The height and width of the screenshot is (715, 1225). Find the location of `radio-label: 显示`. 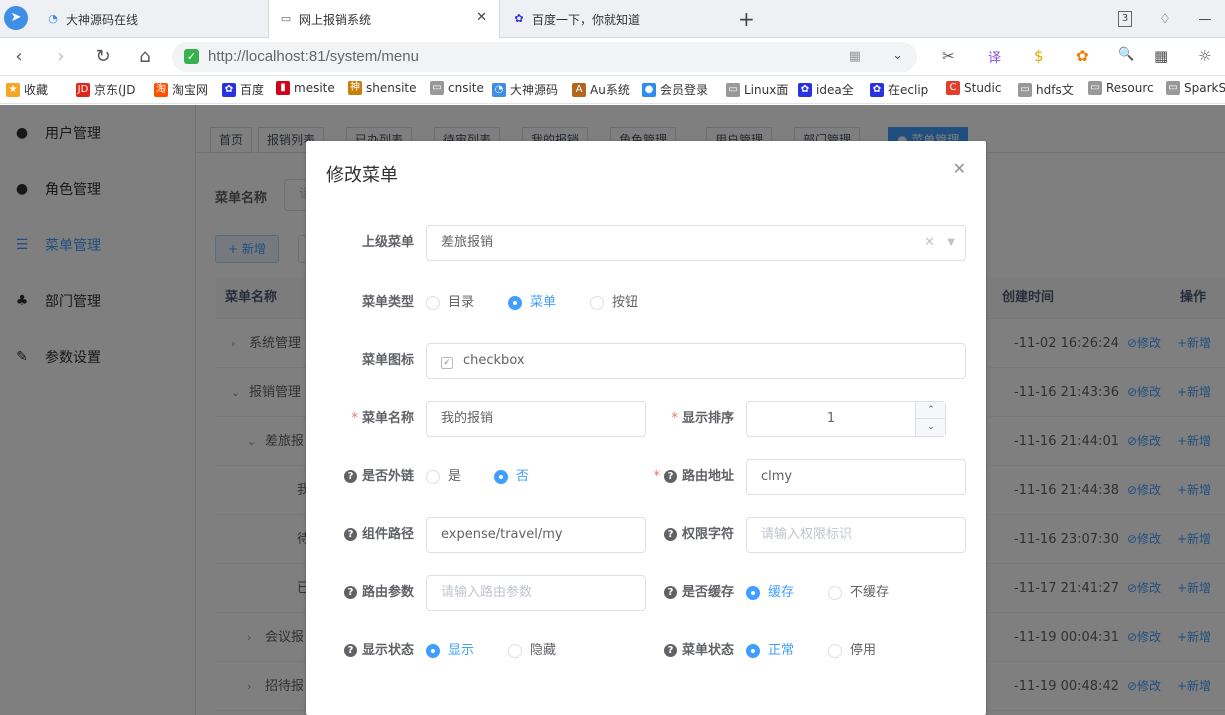

radio-label: 显示 is located at coordinates (461, 650).